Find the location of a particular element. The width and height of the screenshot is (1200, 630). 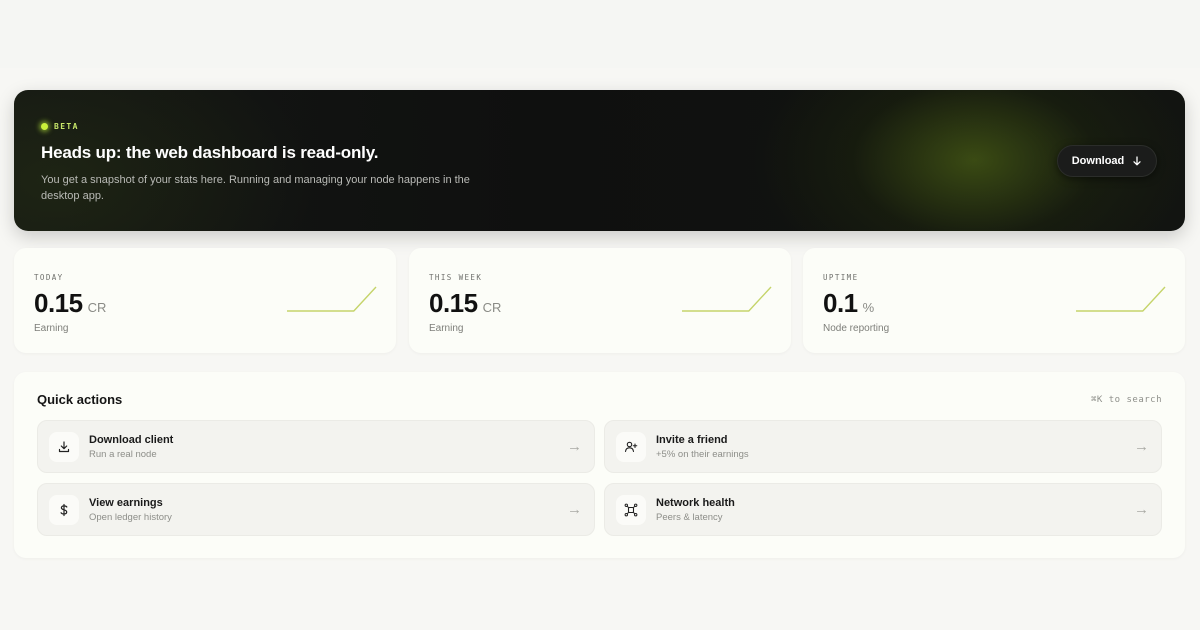

download-button: Download is located at coordinates (1107, 161).